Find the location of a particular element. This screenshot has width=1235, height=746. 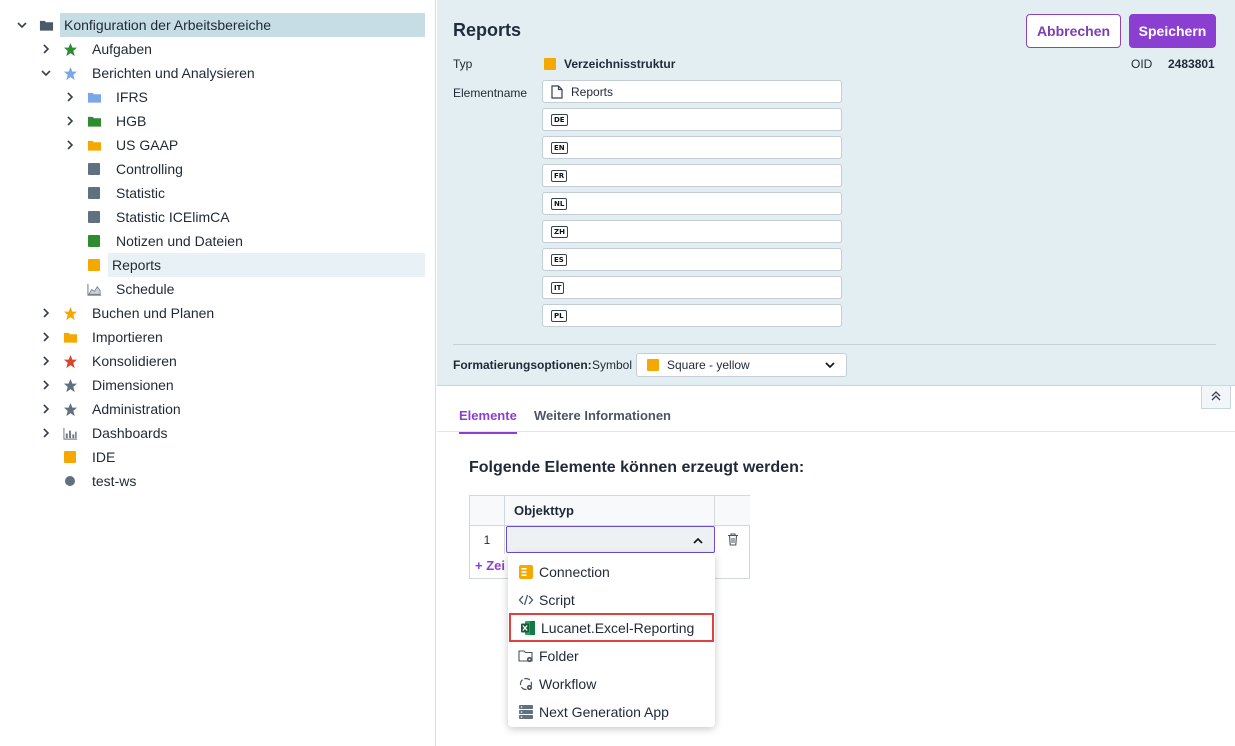

option-connection: Connection is located at coordinates (611, 572).